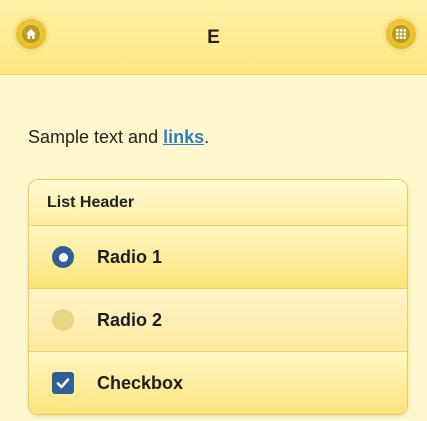 The image size is (427, 421). I want to click on radio-unchecked-icon, so click(63, 320).